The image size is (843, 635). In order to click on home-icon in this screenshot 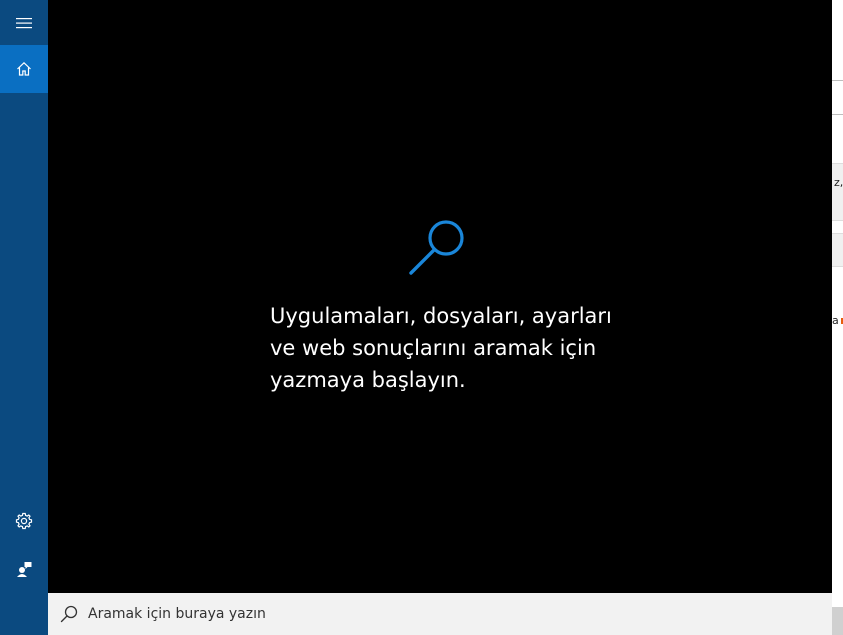, I will do `click(24, 68)`.